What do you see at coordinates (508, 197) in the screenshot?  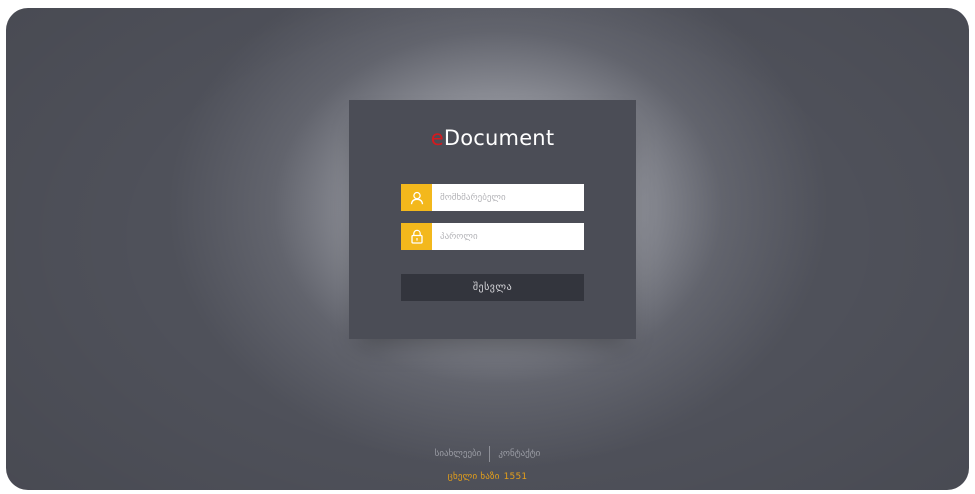 I see `username-input` at bounding box center [508, 197].